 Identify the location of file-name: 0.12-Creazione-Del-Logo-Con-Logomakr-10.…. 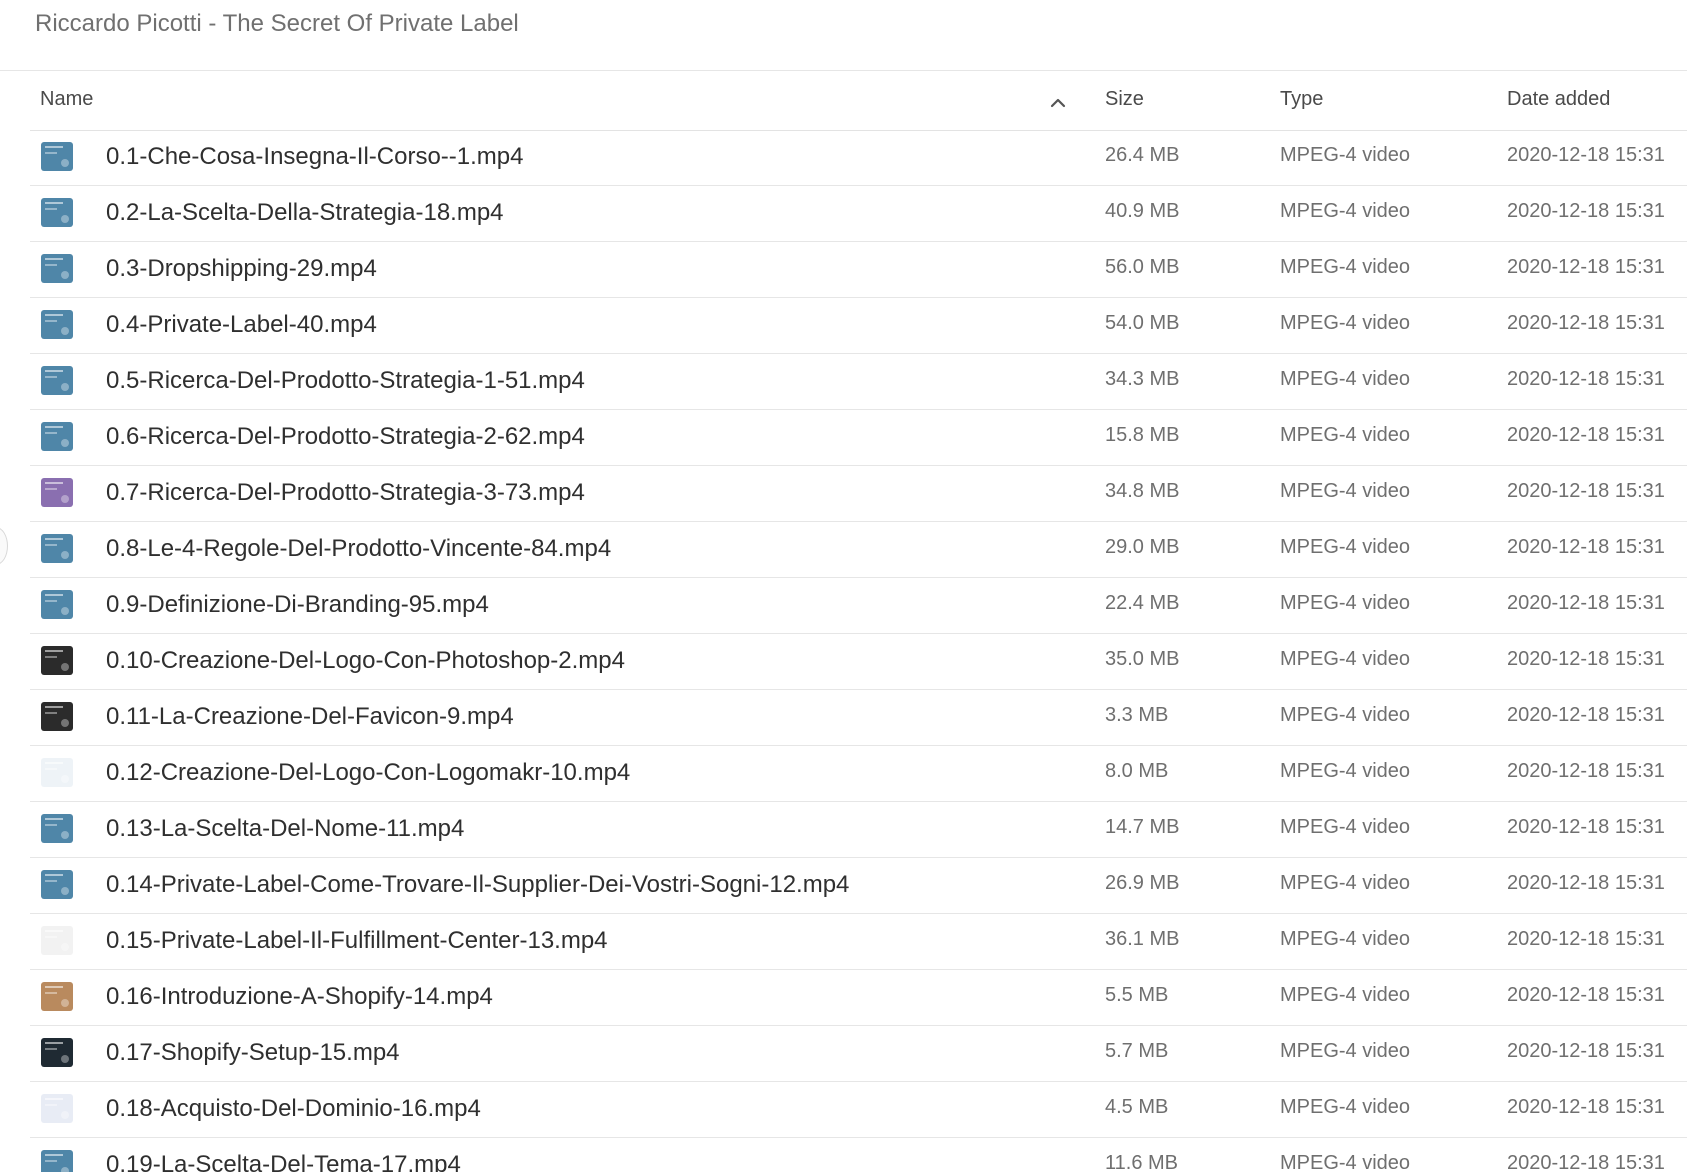
(368, 773).